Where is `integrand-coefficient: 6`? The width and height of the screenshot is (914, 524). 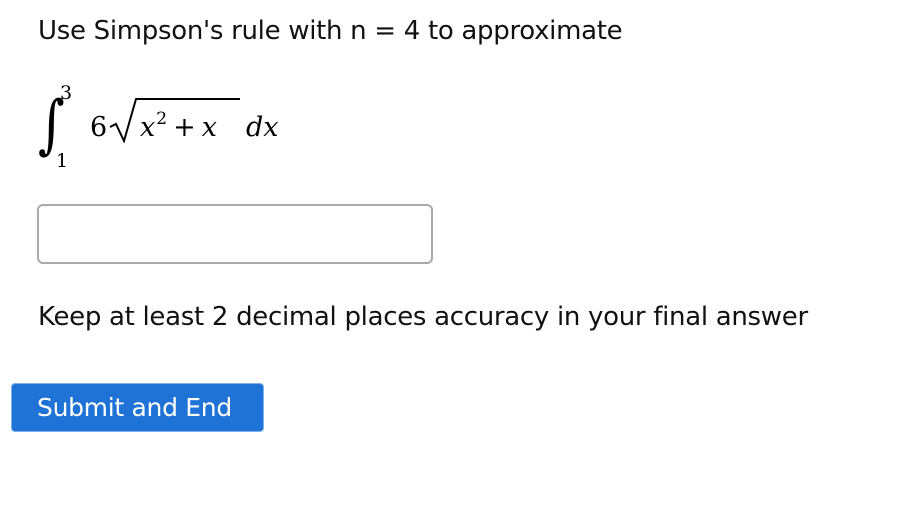 integrand-coefficient: 6 is located at coordinates (99, 127).